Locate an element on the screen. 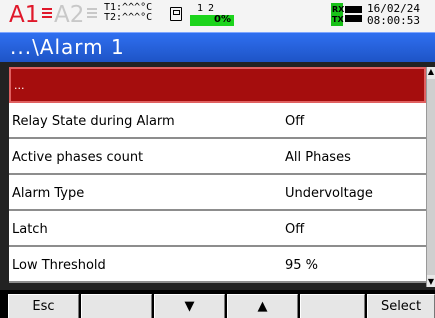 Image resolution: width=435 pixels, height=318 pixels. esc-softkey: Esc is located at coordinates (43, 306).